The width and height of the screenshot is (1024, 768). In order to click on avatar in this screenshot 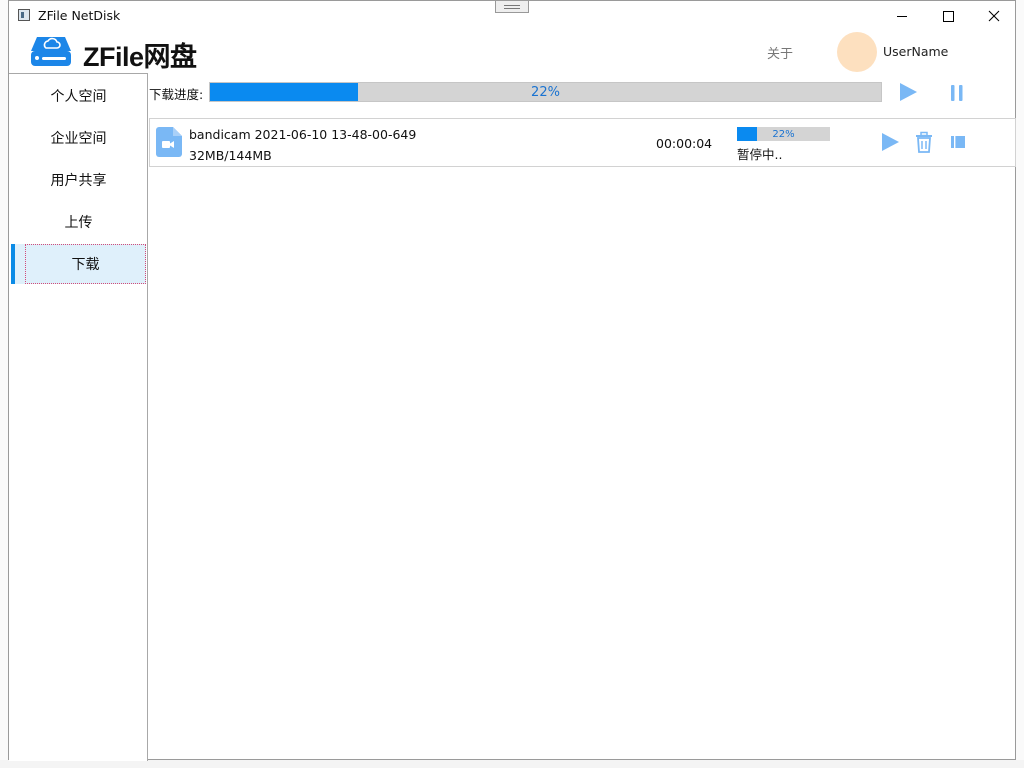, I will do `click(857, 52)`.